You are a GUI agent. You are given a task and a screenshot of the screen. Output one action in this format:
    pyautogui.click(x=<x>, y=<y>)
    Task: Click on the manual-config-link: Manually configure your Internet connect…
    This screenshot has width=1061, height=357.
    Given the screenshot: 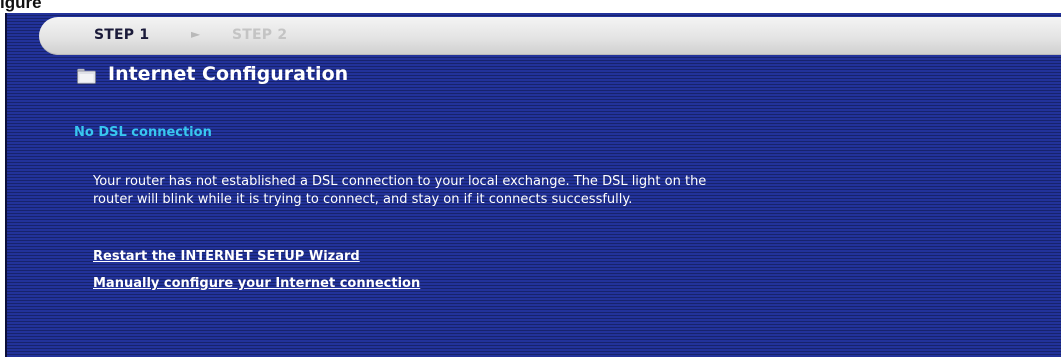 What is the action you would take?
    pyautogui.click(x=256, y=283)
    